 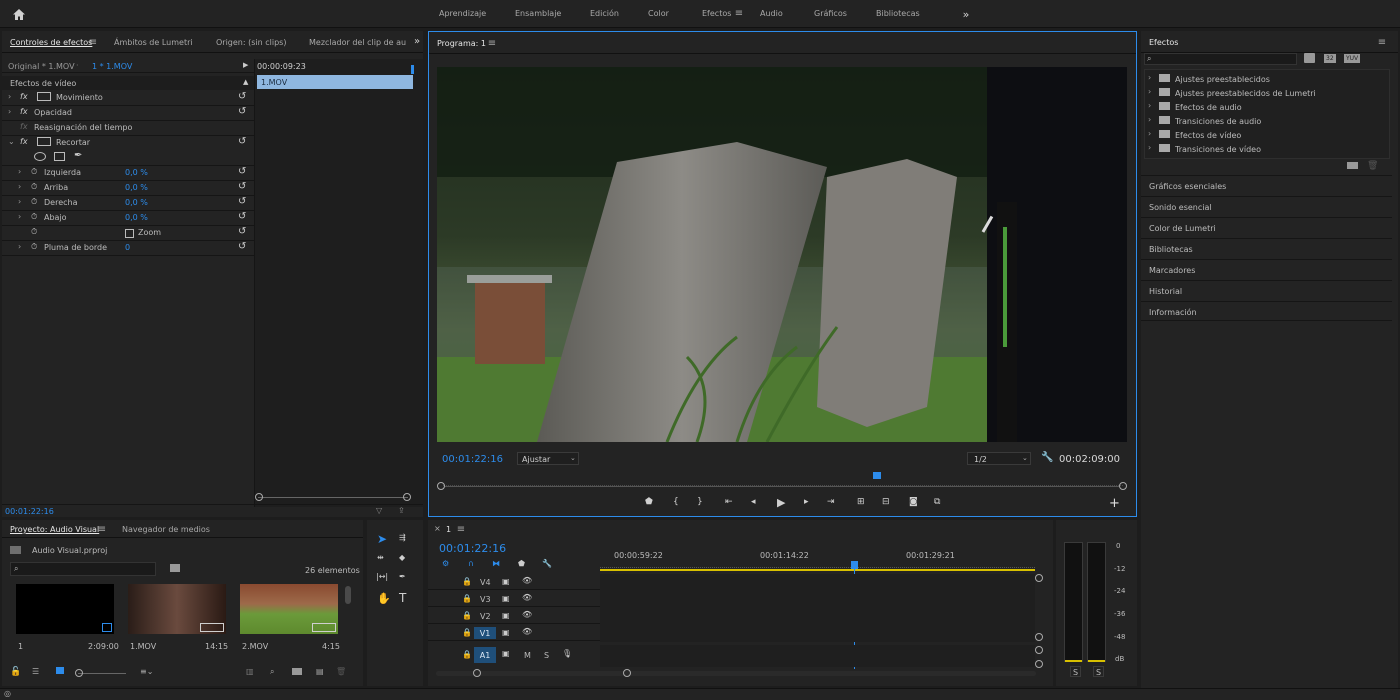 What do you see at coordinates (1266, 248) in the screenshot?
I see `section-bibliotecas: Bibliotecas` at bounding box center [1266, 248].